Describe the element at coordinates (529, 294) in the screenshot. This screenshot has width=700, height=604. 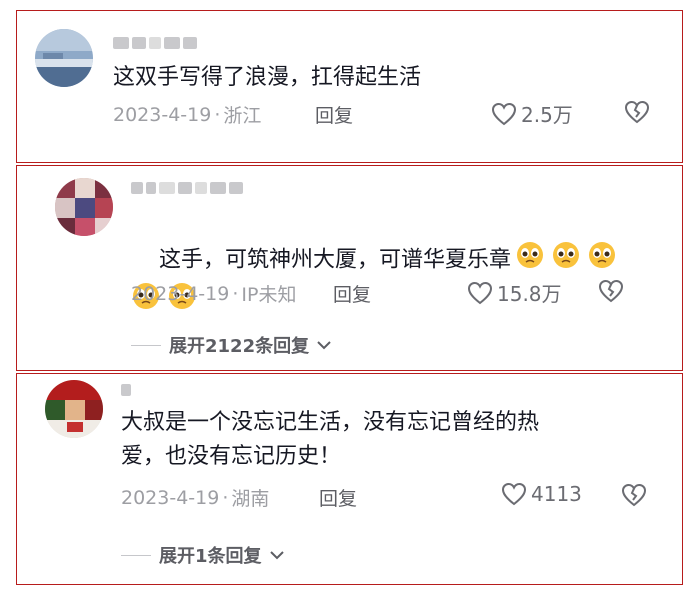
I see `like-count: 15.8万` at that location.